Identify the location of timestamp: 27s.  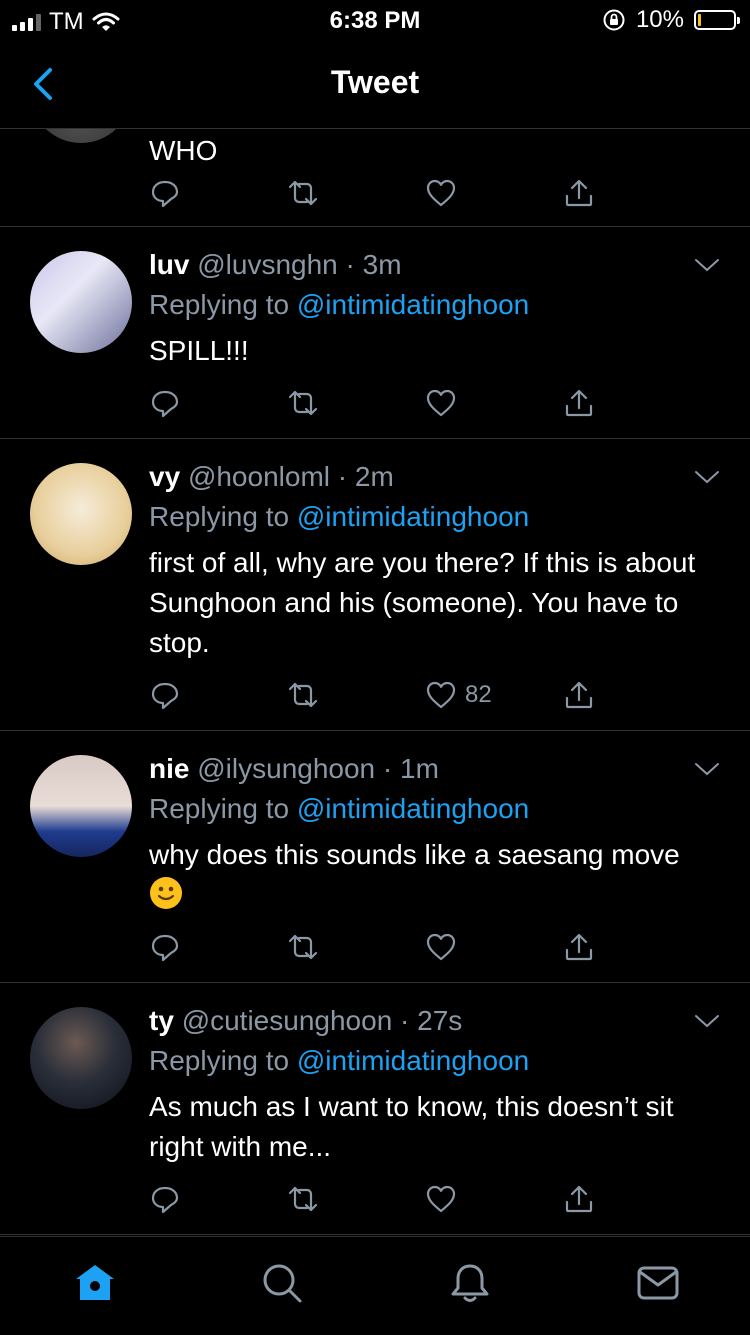
(440, 1020).